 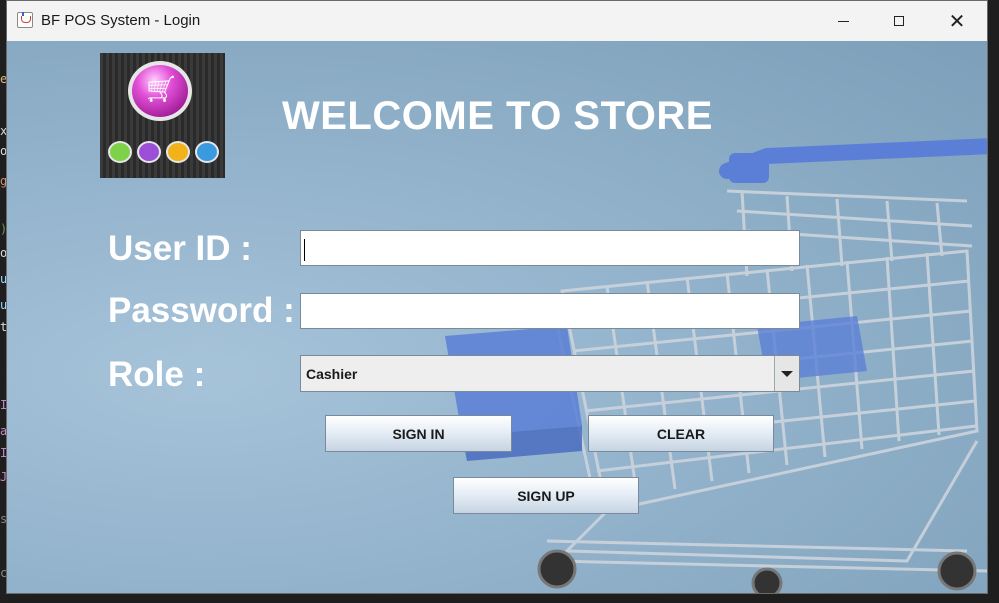 What do you see at coordinates (304, 250) in the screenshot?
I see `text-caret` at bounding box center [304, 250].